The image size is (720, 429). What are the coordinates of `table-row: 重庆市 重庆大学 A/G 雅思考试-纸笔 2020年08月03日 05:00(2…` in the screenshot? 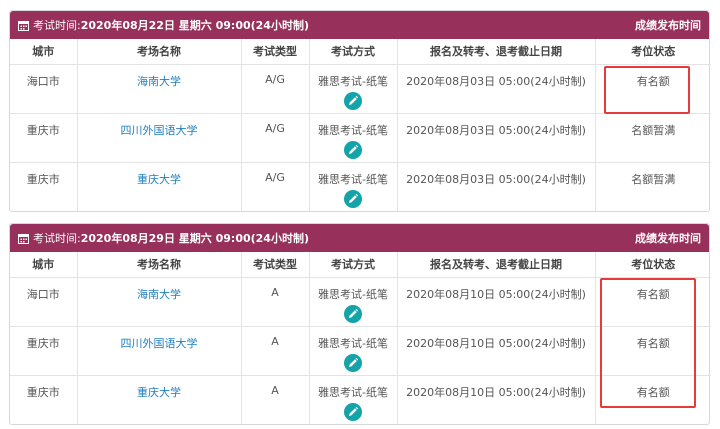 It's located at (360, 186).